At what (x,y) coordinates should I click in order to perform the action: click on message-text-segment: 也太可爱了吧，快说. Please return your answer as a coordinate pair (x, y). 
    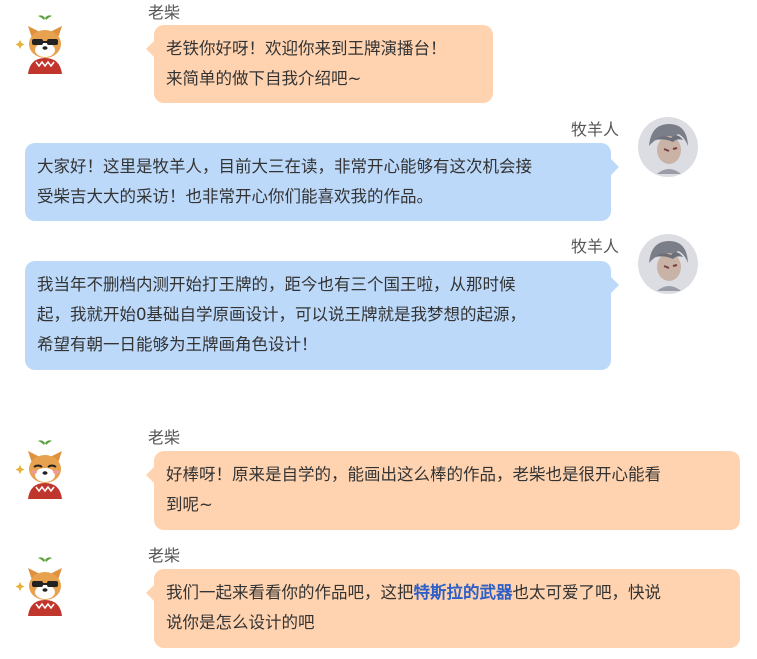
    Looking at the image, I should click on (587, 592).